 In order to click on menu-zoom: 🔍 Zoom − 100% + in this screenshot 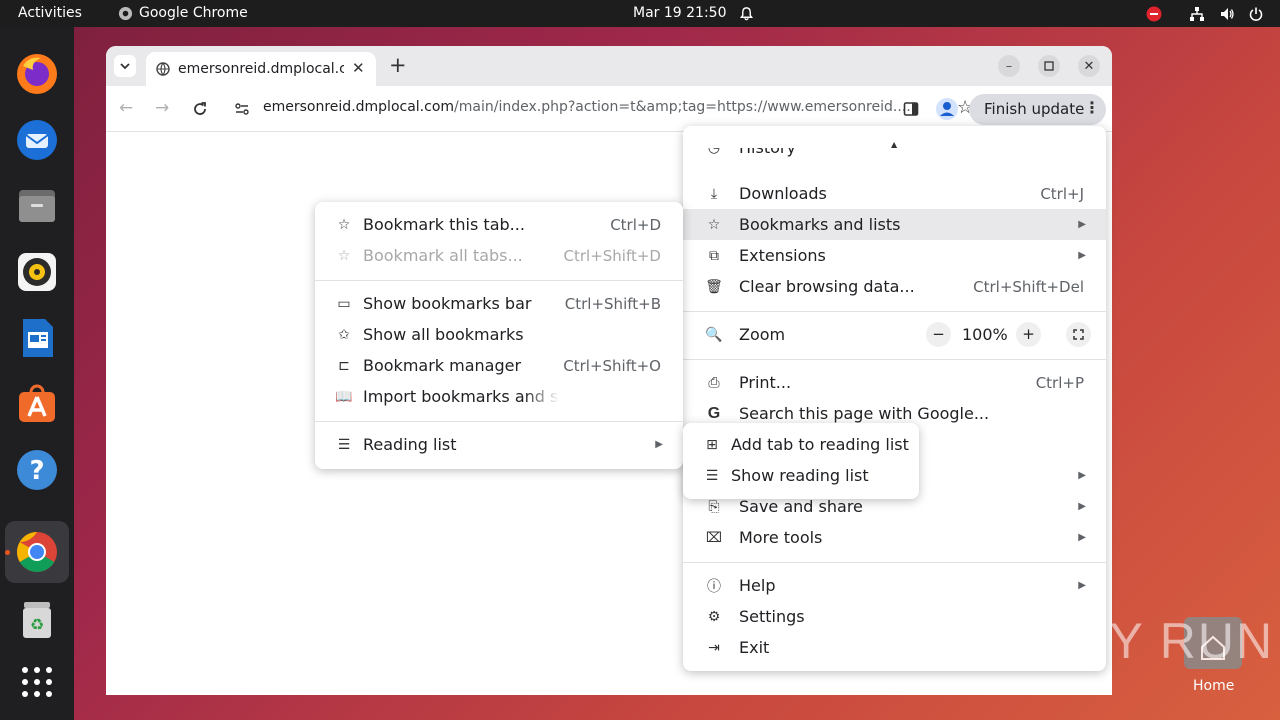, I will do `click(894, 334)`.